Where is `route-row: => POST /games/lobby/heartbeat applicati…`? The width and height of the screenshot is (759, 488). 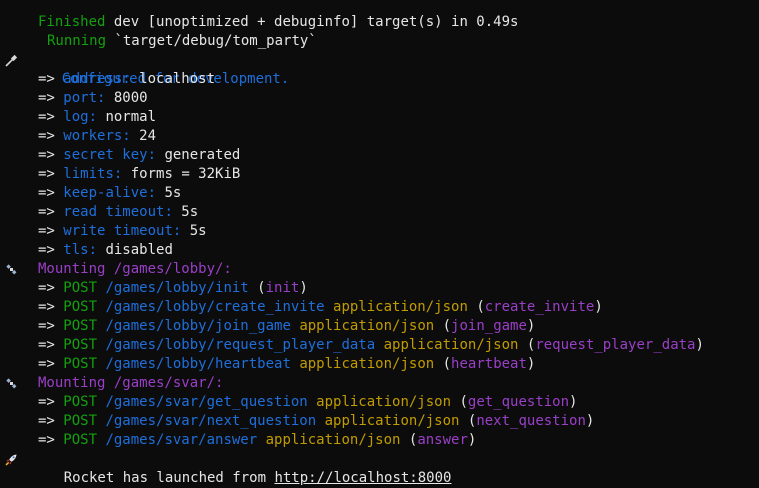
route-row: => POST /games/lobby/heartbeat applicati… is located at coordinates (379, 364).